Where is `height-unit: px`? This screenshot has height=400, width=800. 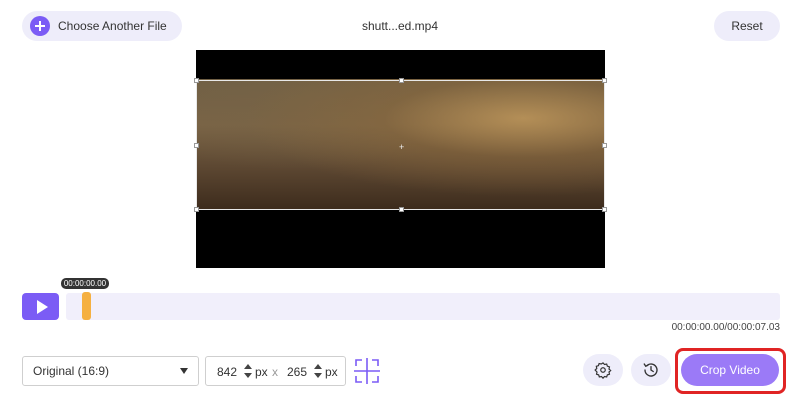 height-unit: px is located at coordinates (331, 372).